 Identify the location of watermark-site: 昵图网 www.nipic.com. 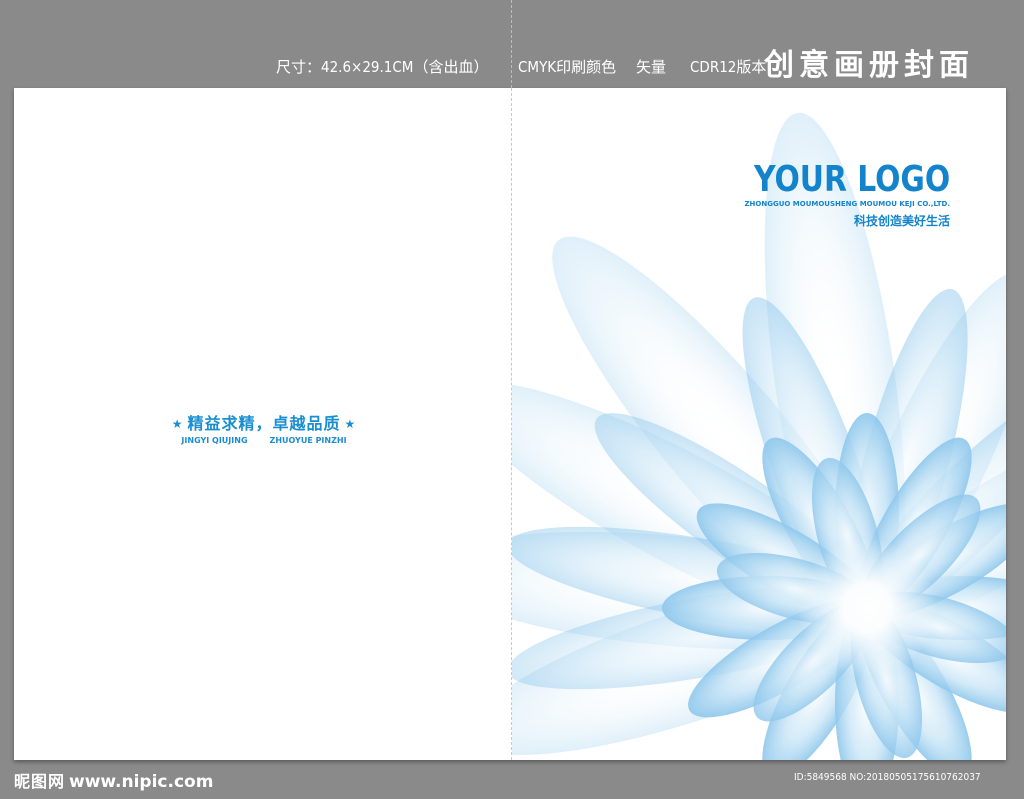
(113, 780).